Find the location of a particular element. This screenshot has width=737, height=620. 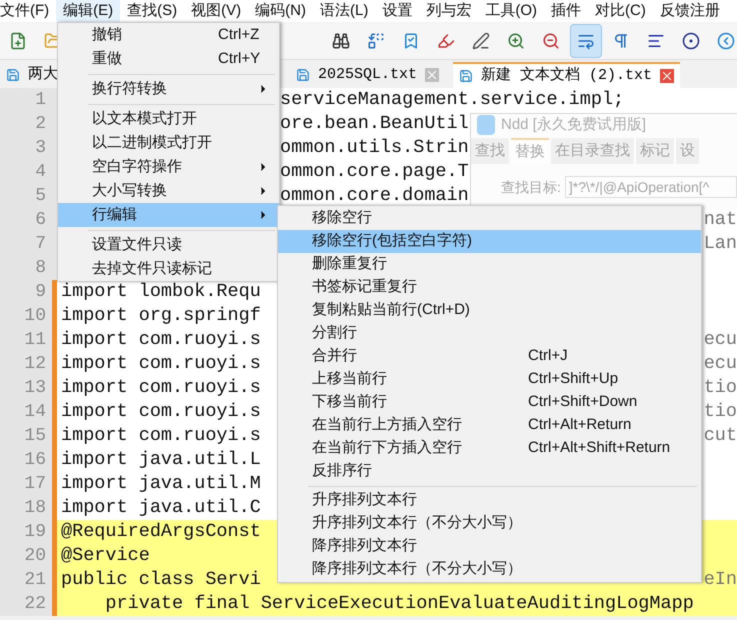

menu-bar-item: 设置 is located at coordinates (397, 11).